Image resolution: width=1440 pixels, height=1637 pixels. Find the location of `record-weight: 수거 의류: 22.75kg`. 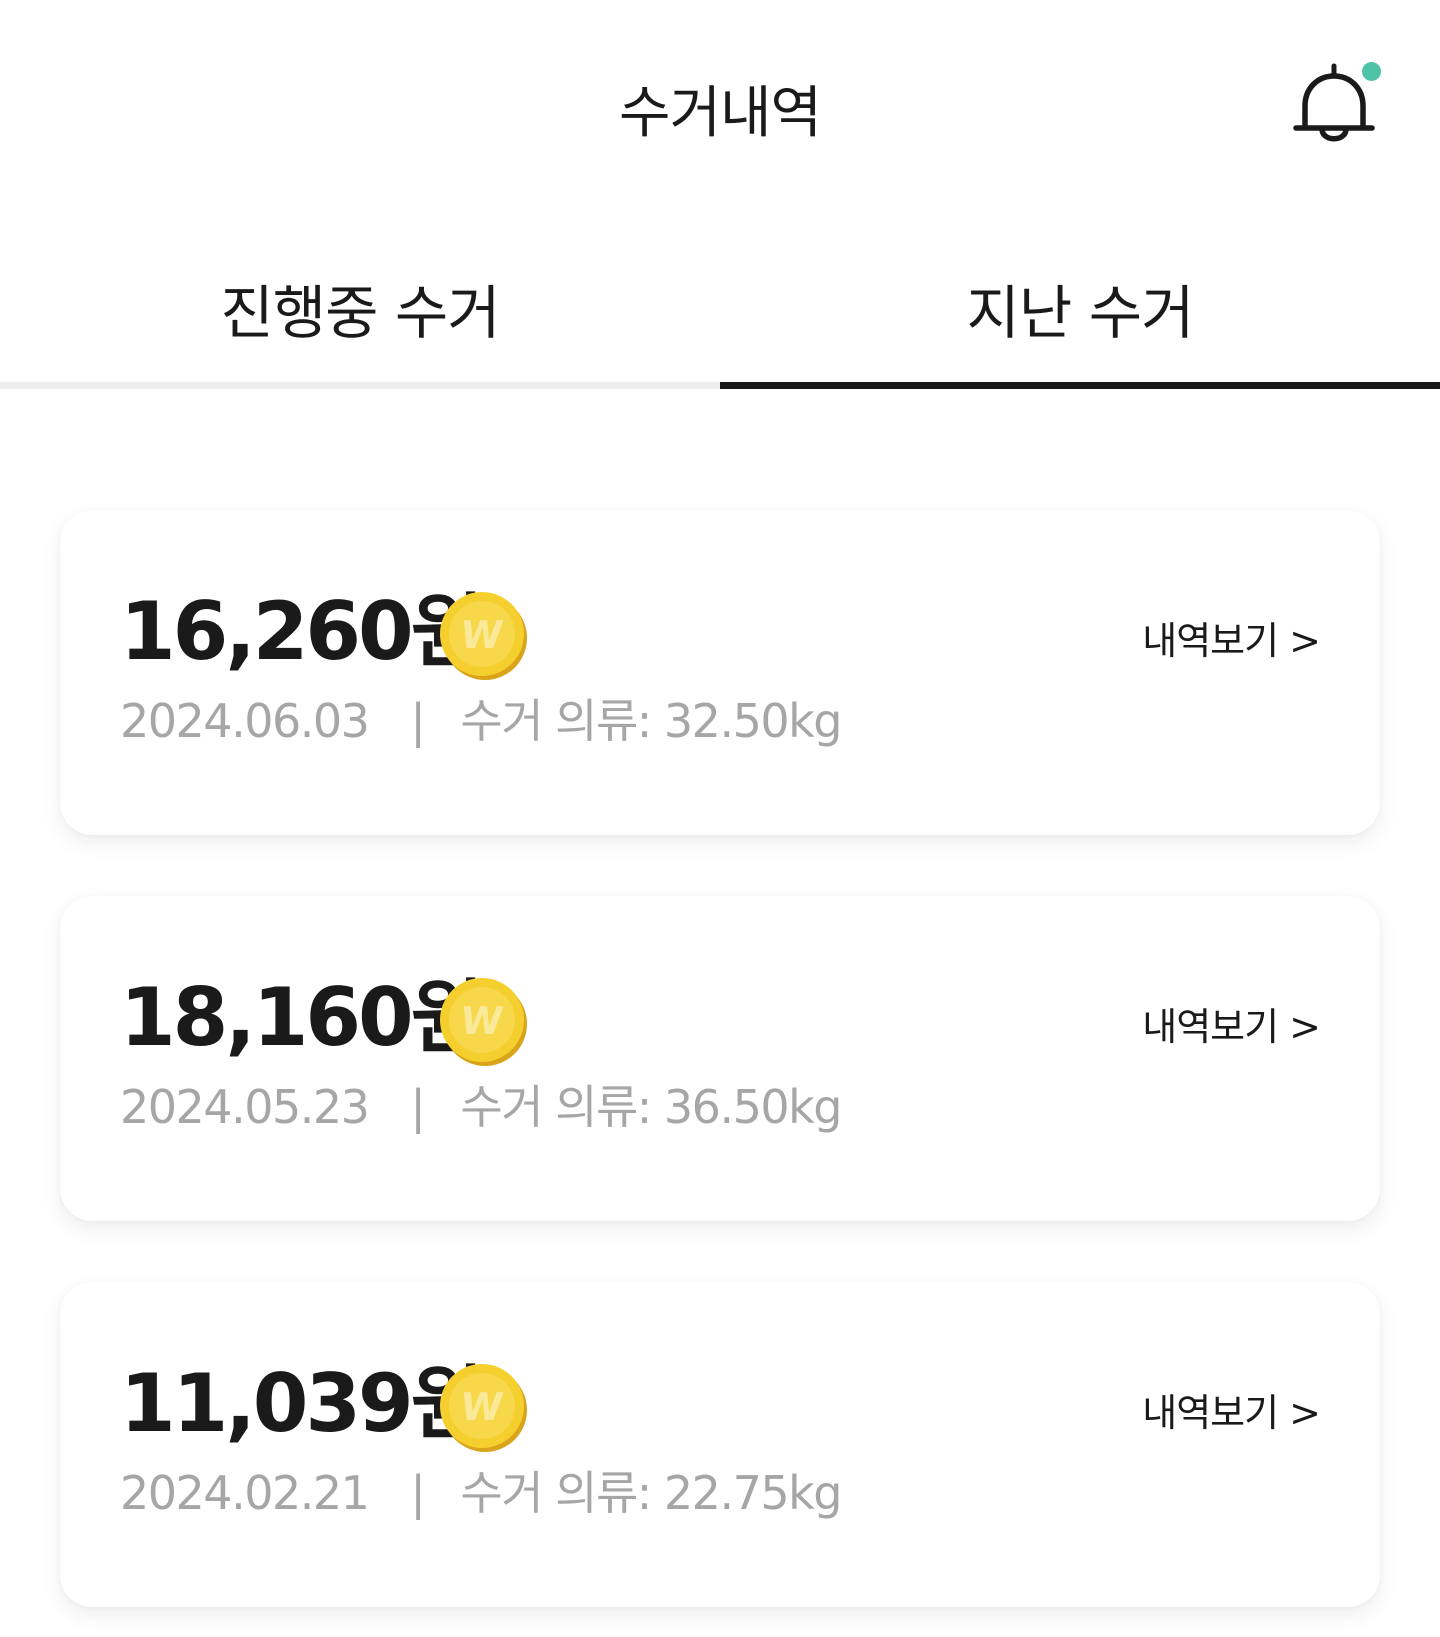

record-weight: 수거 의류: 22.75kg is located at coordinates (651, 1493).